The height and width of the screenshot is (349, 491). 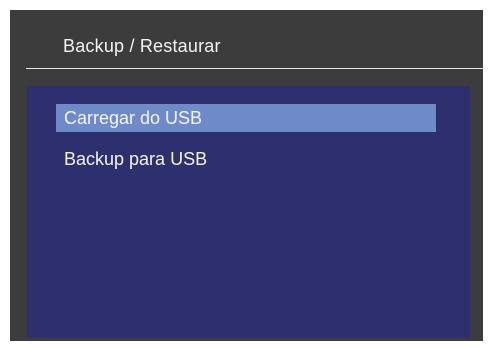 What do you see at coordinates (254, 68) in the screenshot?
I see `header-divider` at bounding box center [254, 68].